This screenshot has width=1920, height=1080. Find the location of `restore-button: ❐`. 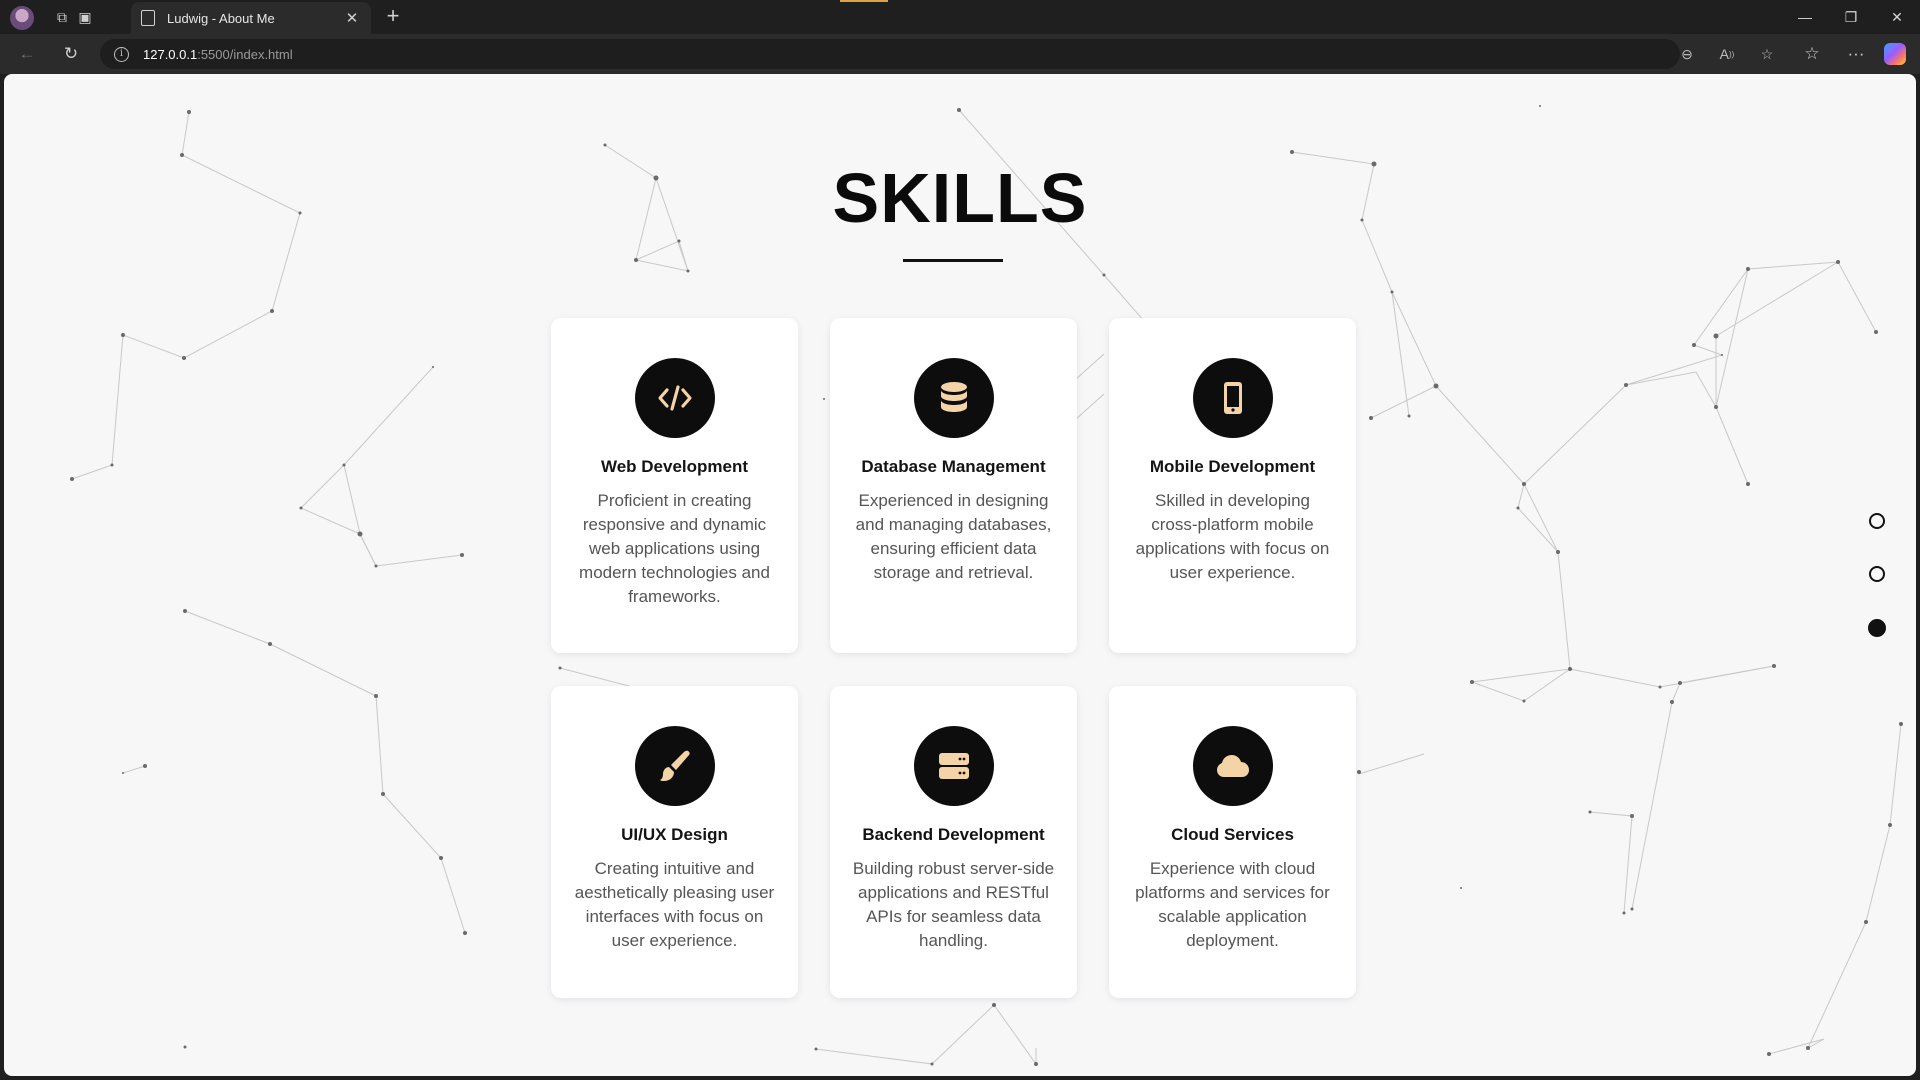

restore-button: ❐ is located at coordinates (1851, 17).